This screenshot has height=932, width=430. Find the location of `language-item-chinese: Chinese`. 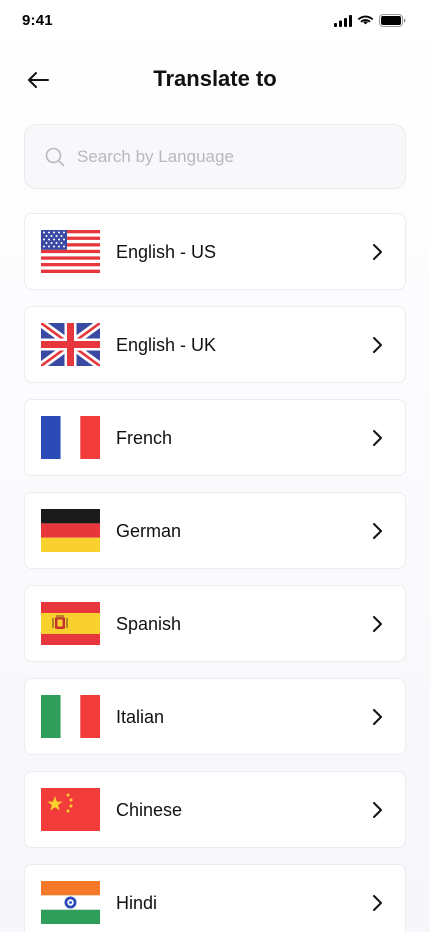

language-item-chinese: Chinese is located at coordinates (215, 809).